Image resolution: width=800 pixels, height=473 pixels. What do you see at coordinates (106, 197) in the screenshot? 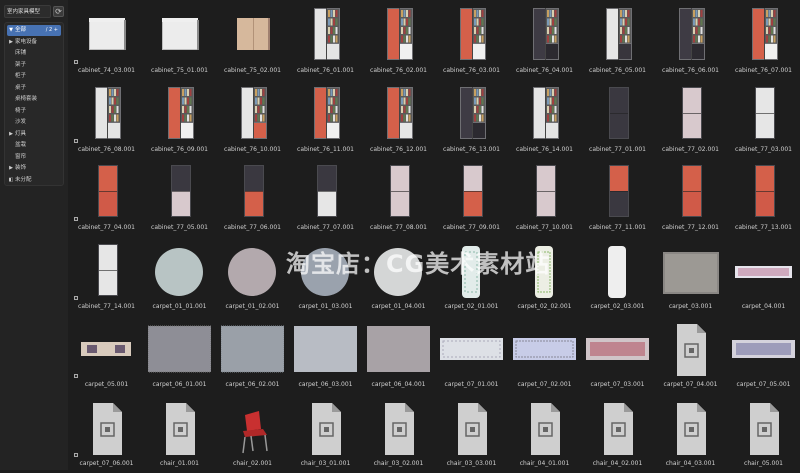
I see `asset-tile: cabinet_77_04.001` at bounding box center [106, 197].